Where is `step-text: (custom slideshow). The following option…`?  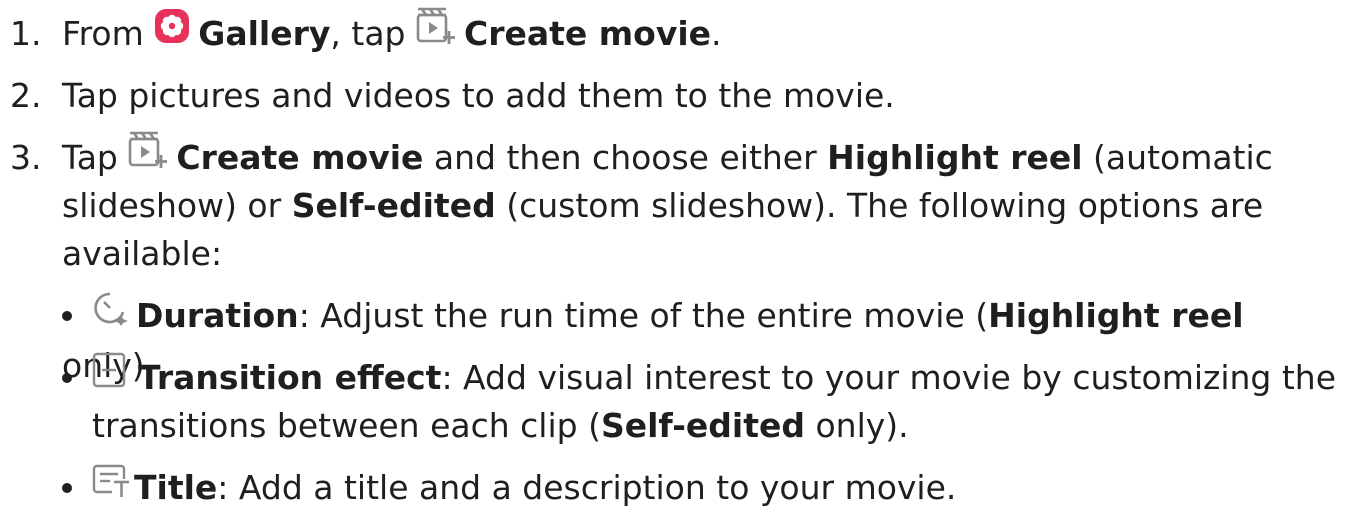
step-text: (custom slideshow). The following option… is located at coordinates (879, 205).